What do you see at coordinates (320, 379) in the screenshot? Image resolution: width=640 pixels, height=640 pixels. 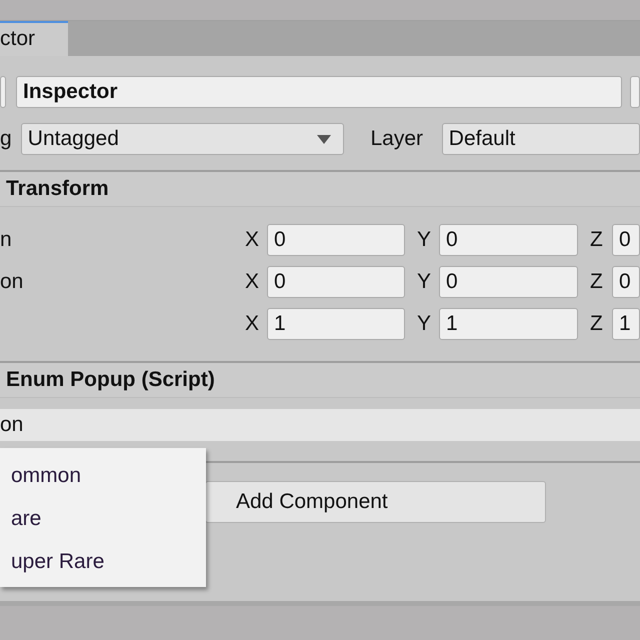 I see `component-header: Enum Popup (Script)` at bounding box center [320, 379].